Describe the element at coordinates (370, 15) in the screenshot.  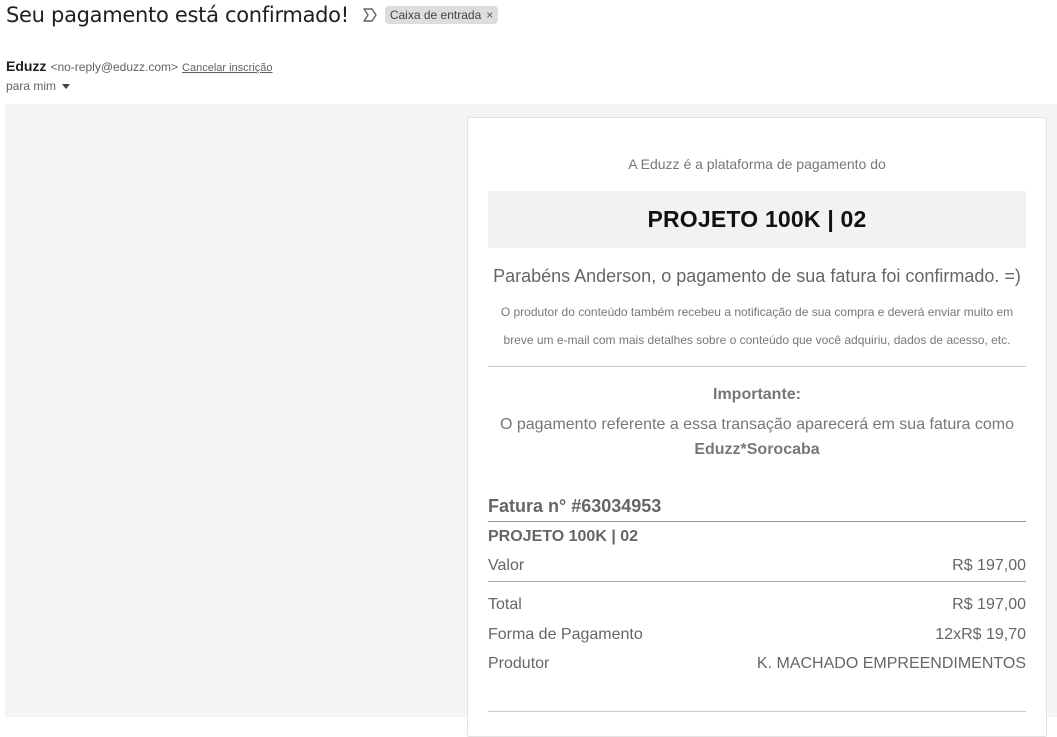
I see `importance-marker-icon` at that location.